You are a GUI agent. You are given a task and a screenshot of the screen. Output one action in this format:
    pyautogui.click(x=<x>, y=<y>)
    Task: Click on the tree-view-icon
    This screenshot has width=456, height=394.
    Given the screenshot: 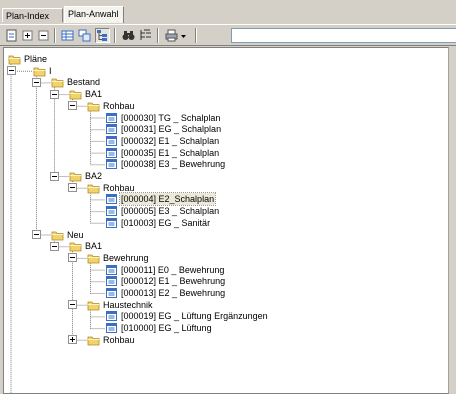 What is the action you would take?
    pyautogui.click(x=102, y=35)
    